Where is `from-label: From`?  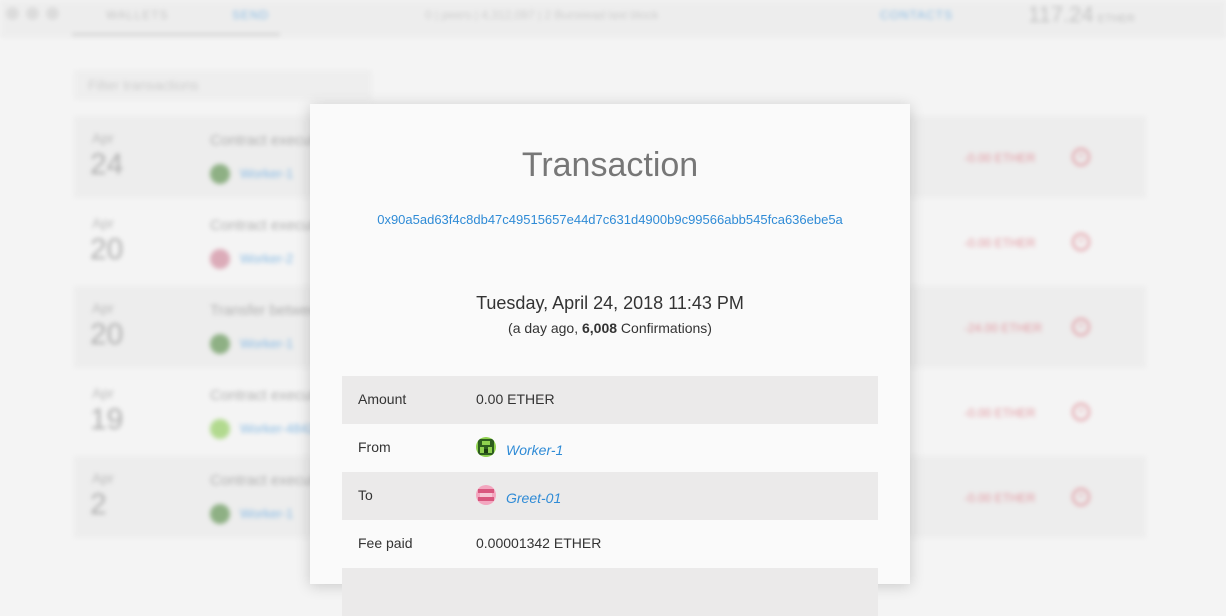 from-label: From is located at coordinates (374, 447).